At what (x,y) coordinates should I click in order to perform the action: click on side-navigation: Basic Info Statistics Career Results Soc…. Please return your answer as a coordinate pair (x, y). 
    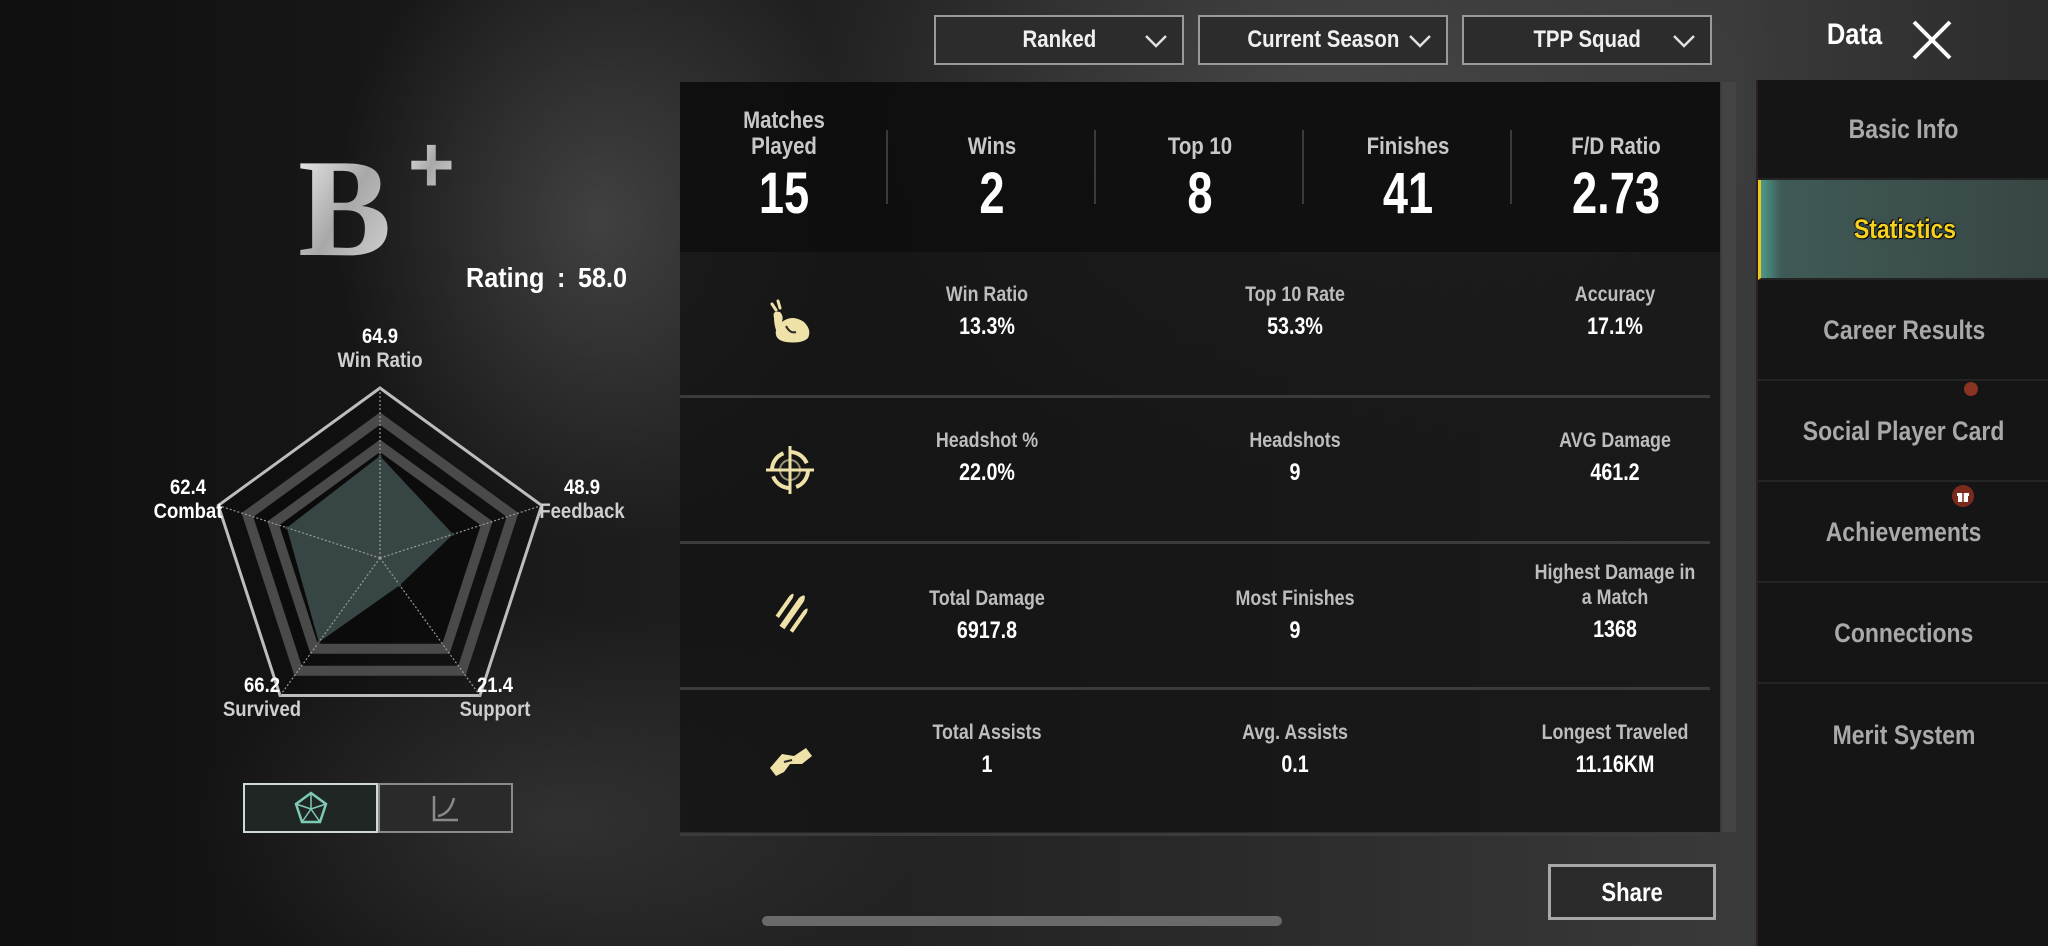
    Looking at the image, I should click on (1902, 513).